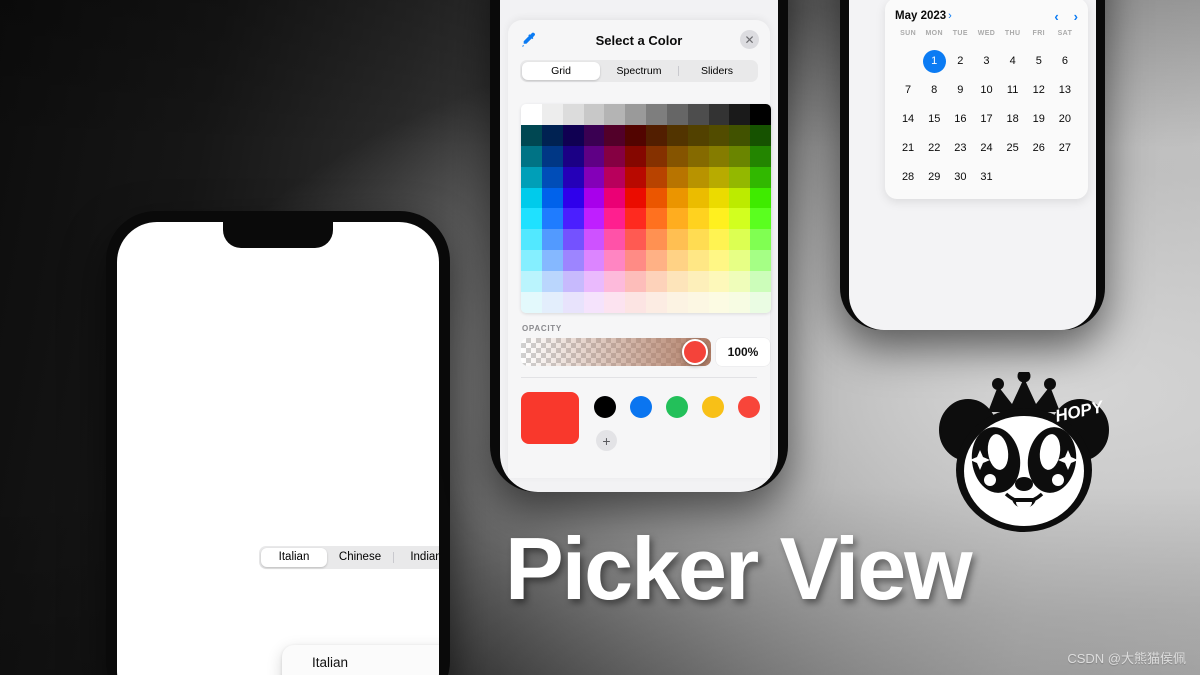 This screenshot has height=675, width=1200. Describe the element at coordinates (1013, 90) in the screenshot. I see `calendar-day-11: 11` at that location.